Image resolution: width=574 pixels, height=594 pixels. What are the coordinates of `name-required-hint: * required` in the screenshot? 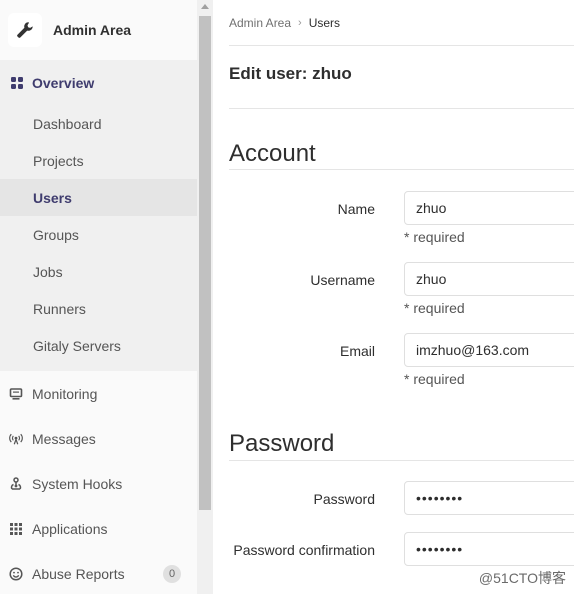 It's located at (434, 237).